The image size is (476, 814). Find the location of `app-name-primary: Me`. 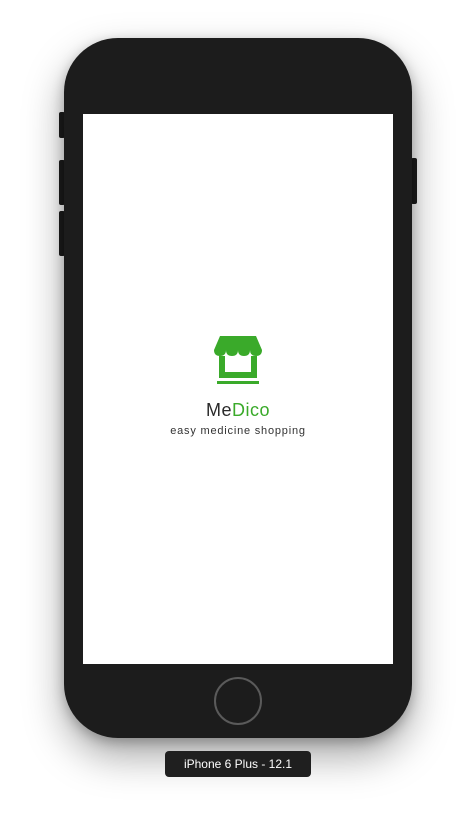

app-name-primary: Me is located at coordinates (218, 410).